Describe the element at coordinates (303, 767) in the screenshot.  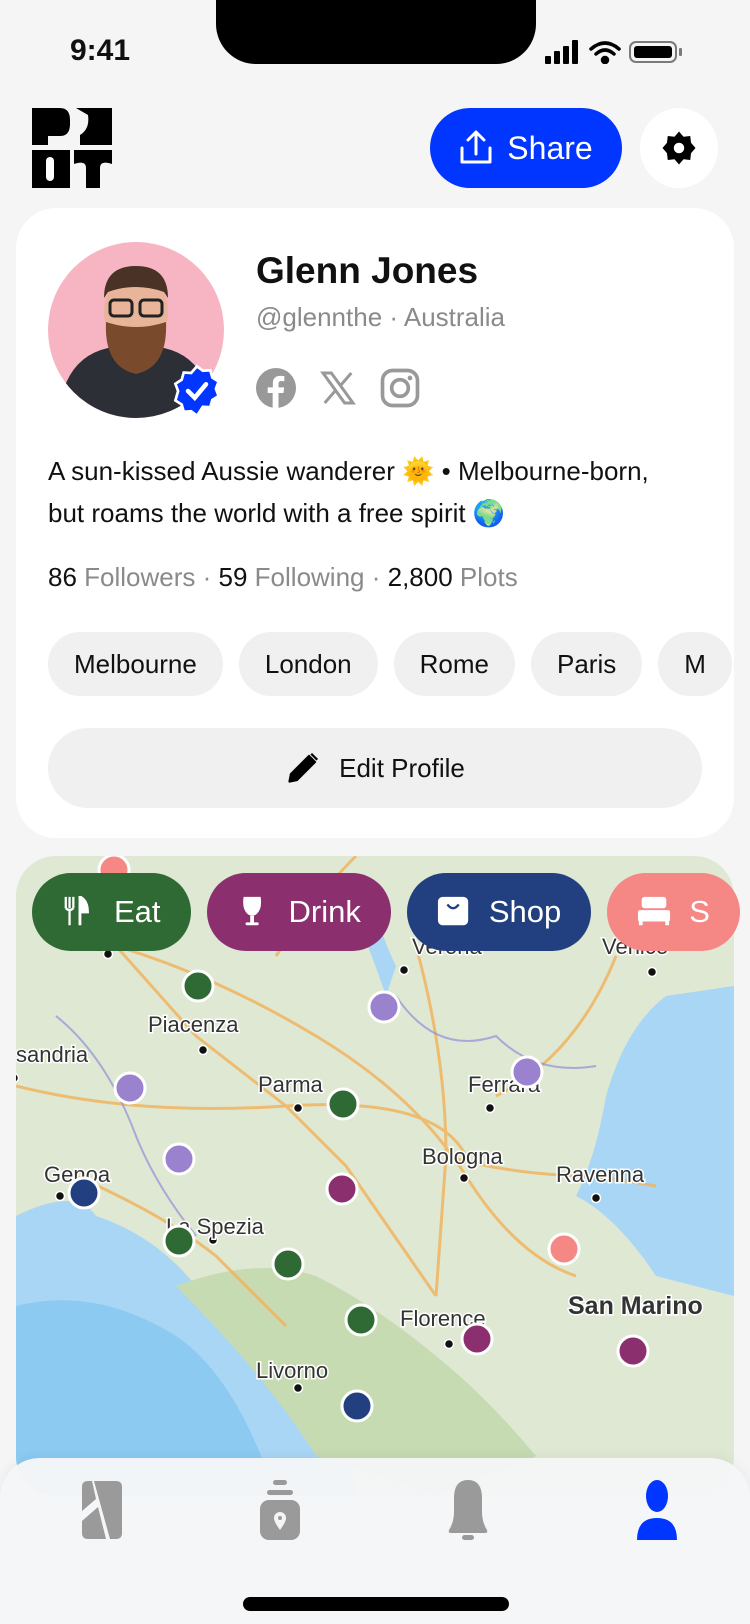
I see `pencil-icon` at that location.